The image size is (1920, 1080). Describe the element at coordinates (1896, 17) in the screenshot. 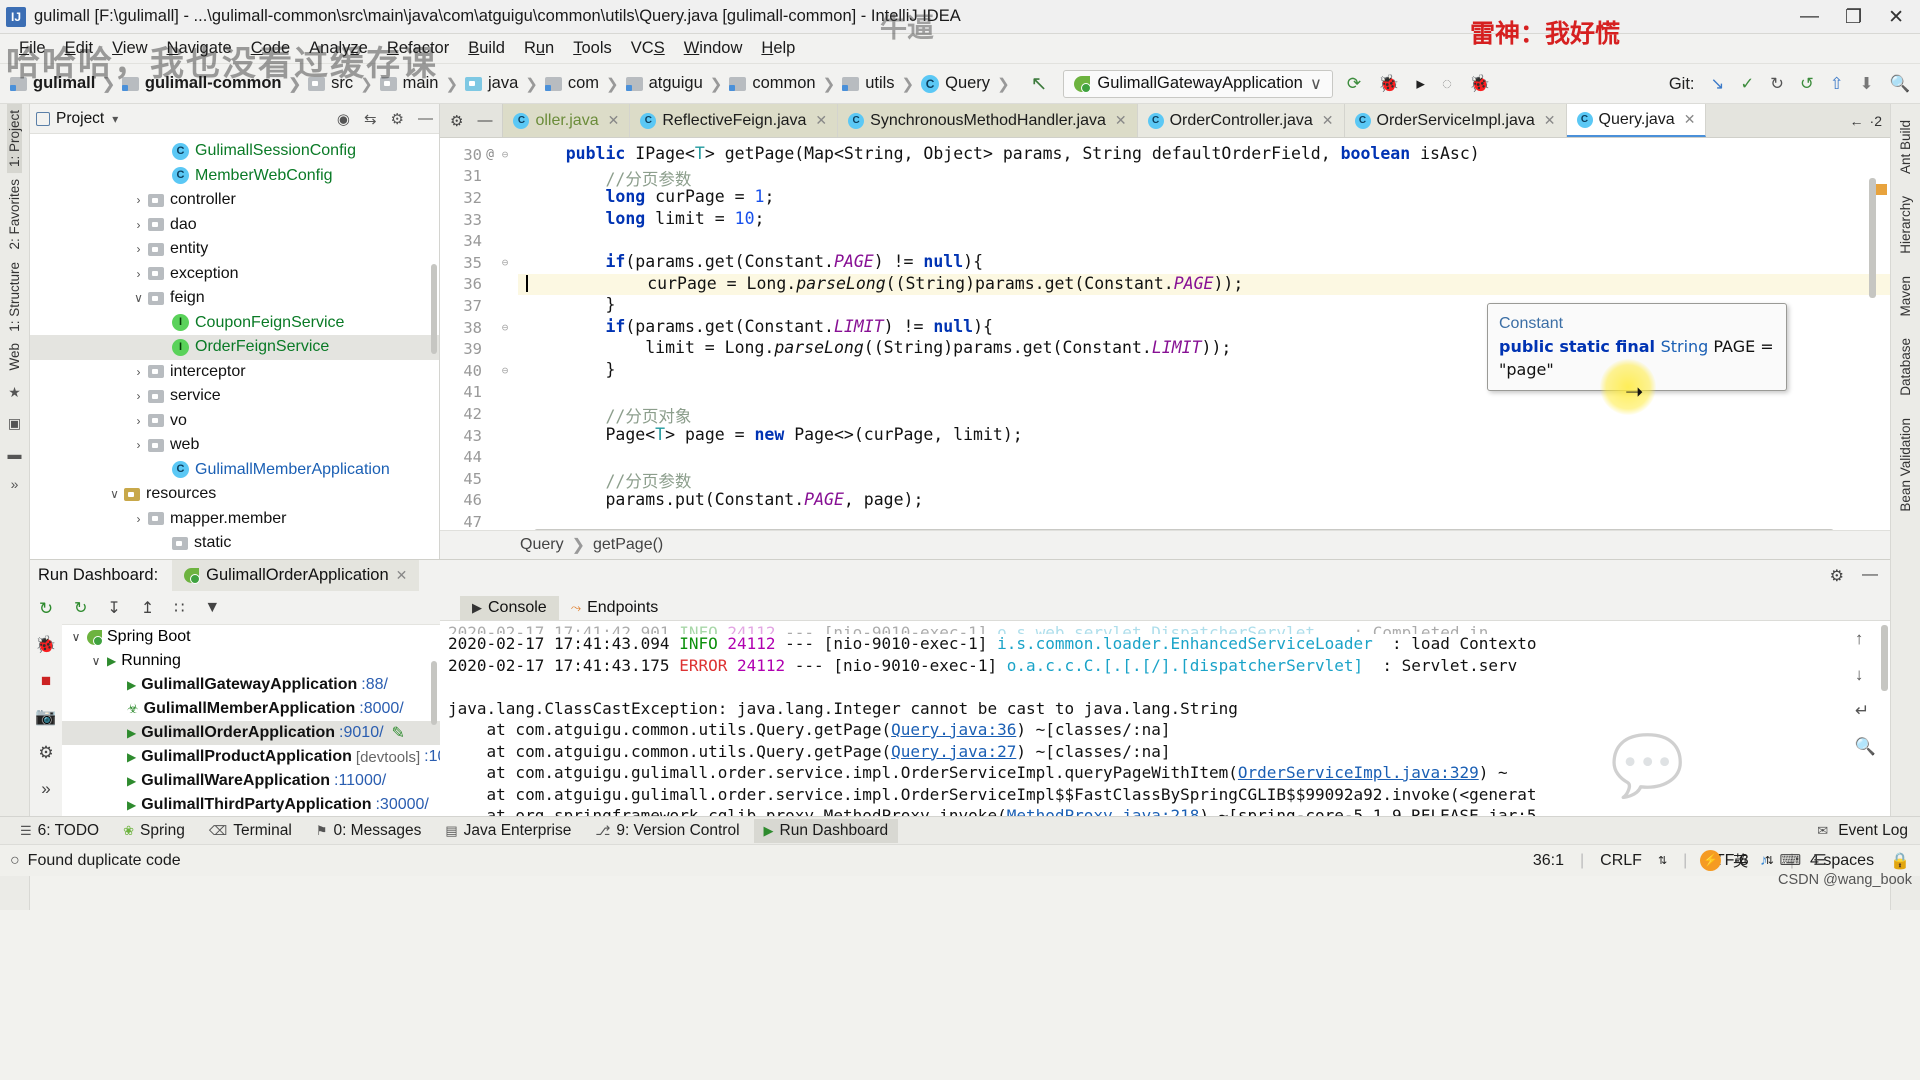

I see `close-button: ✕` at that location.